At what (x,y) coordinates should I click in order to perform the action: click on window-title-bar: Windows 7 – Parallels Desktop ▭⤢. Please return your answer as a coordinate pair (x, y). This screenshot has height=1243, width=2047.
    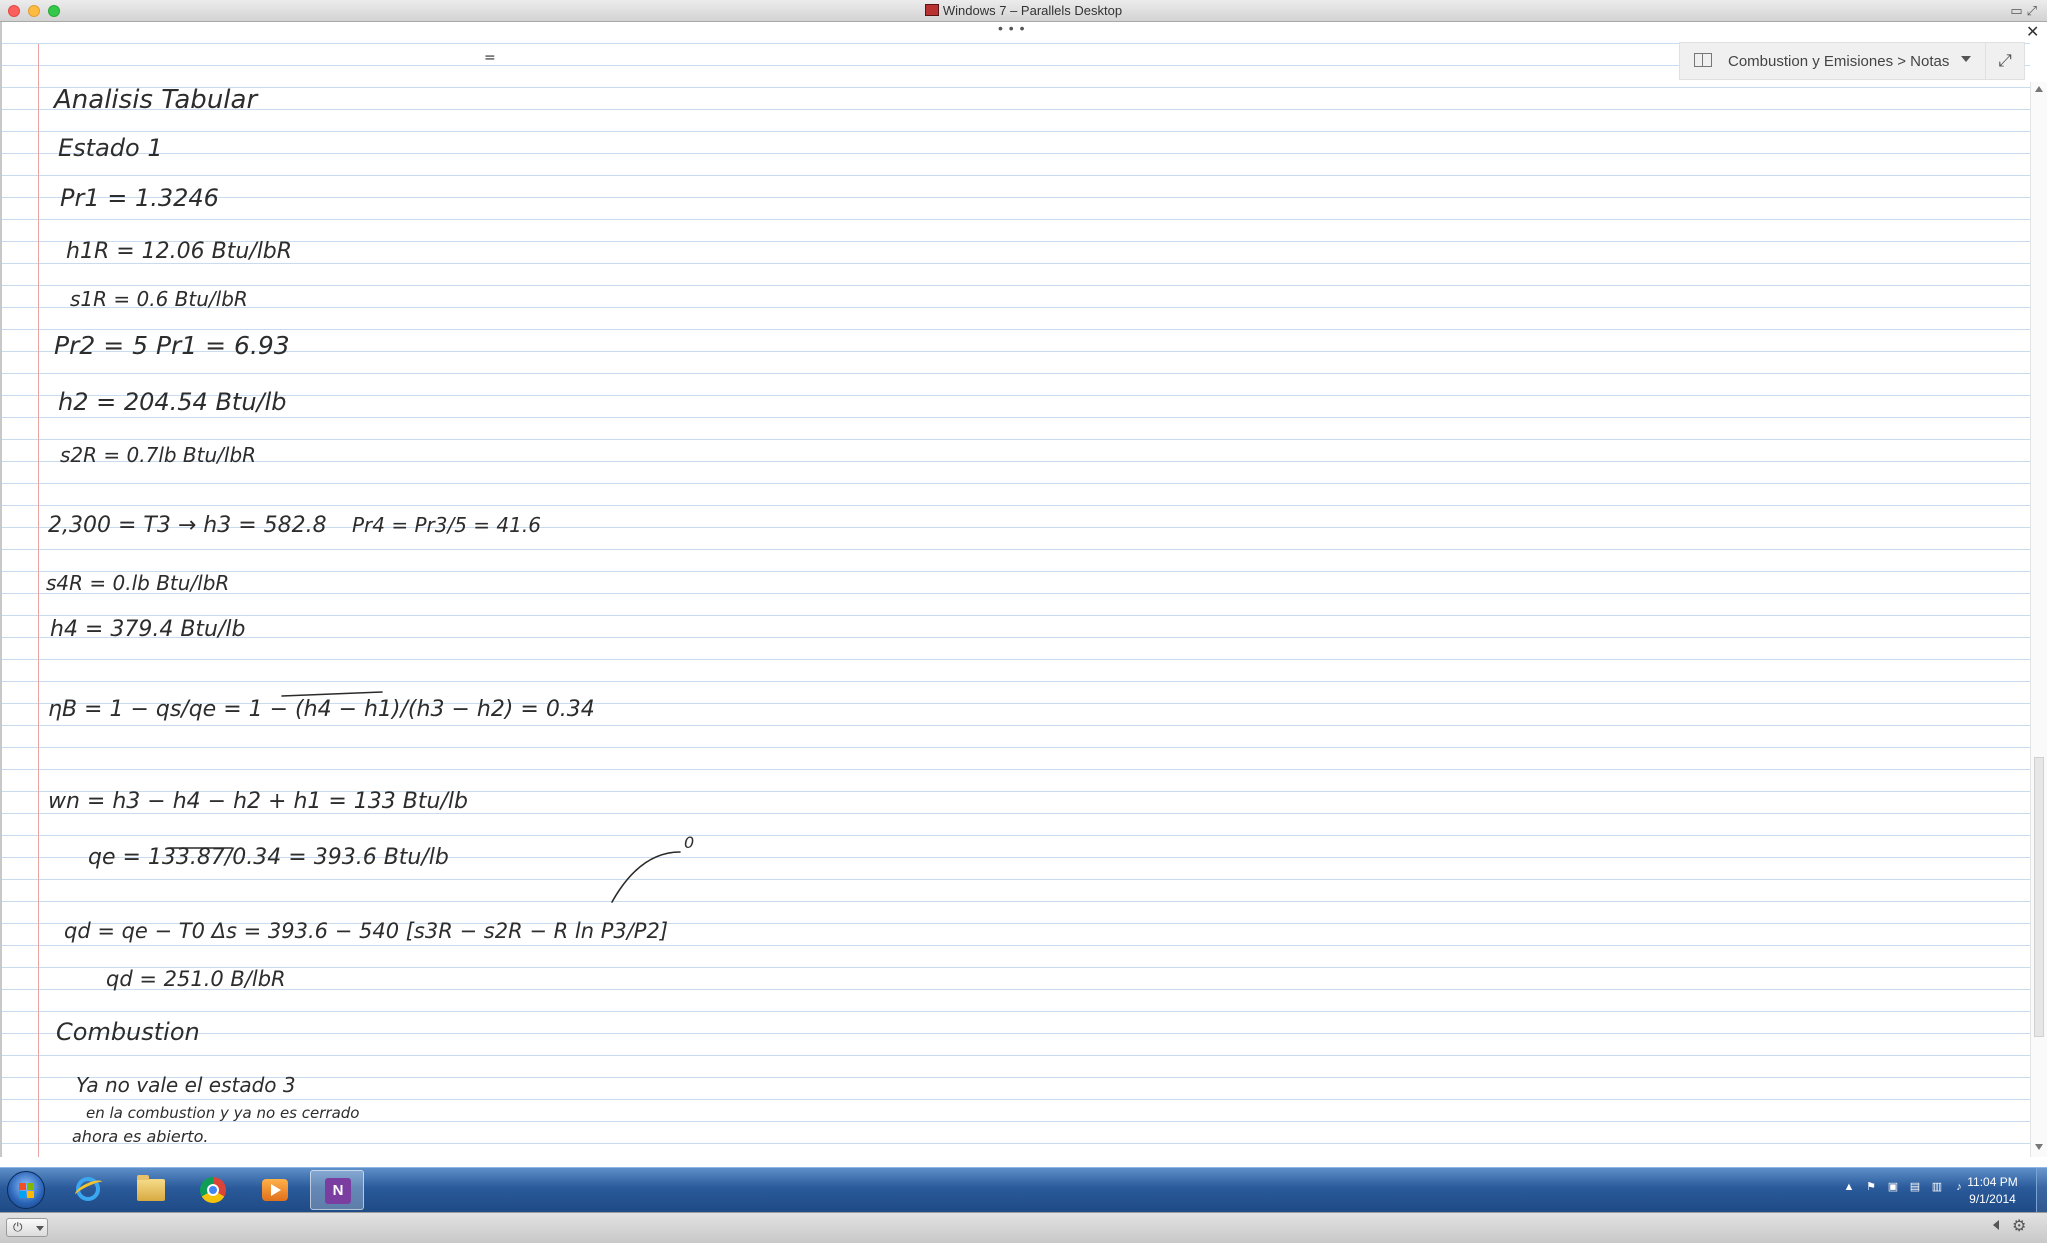
    Looking at the image, I should click on (1023, 11).